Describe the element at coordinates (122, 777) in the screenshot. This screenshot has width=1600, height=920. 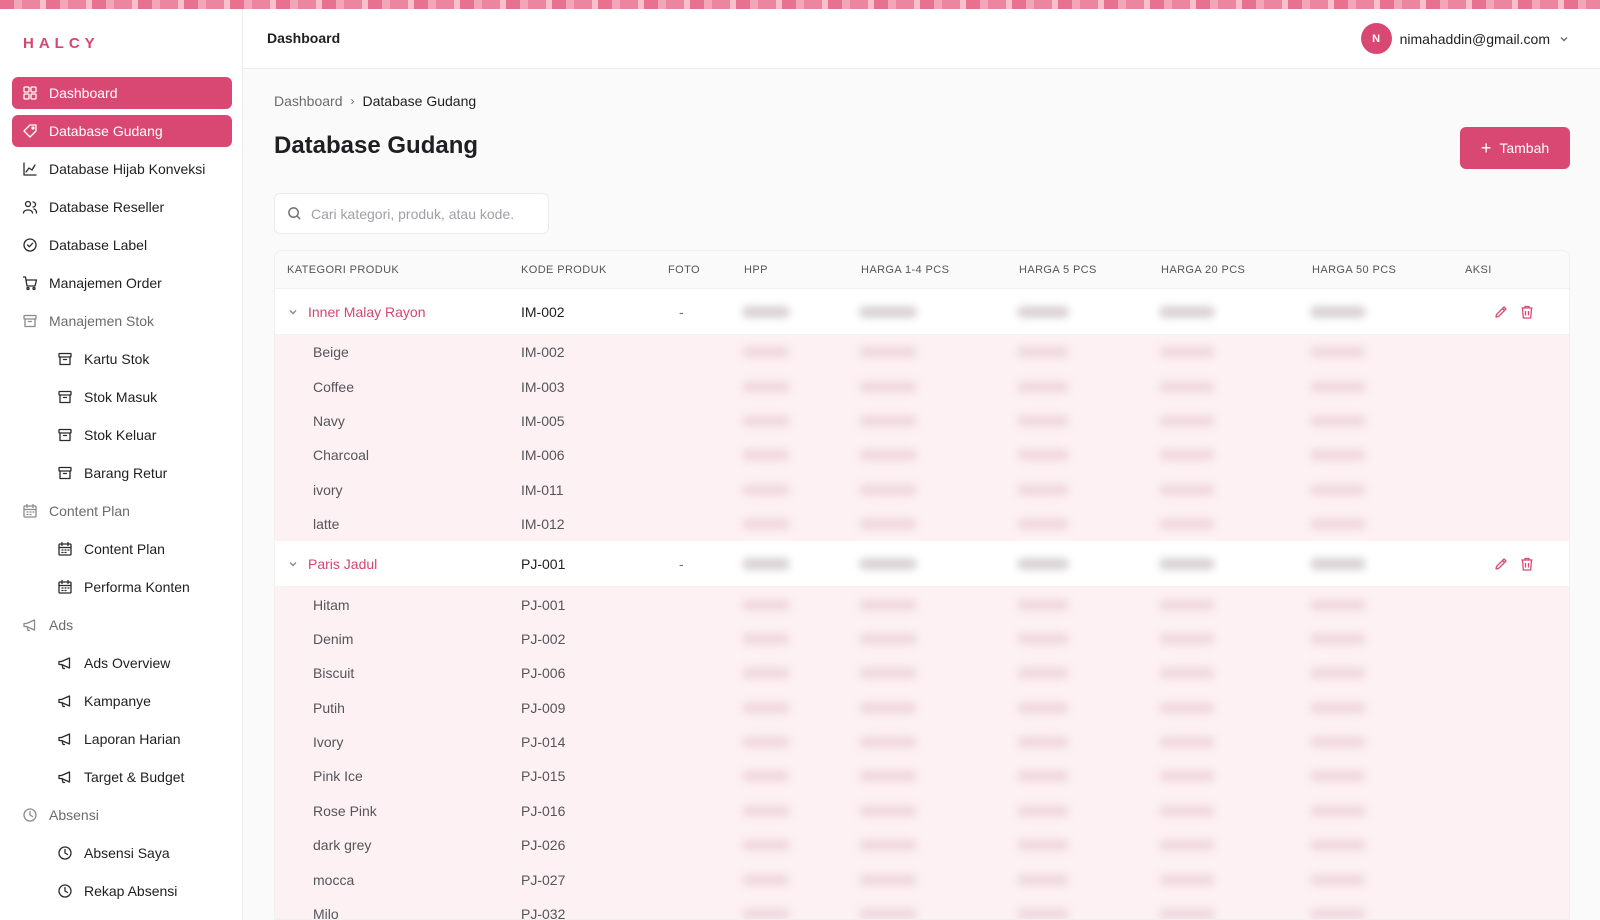
I see `sidebar-item-target-budget: Target & Budget` at that location.